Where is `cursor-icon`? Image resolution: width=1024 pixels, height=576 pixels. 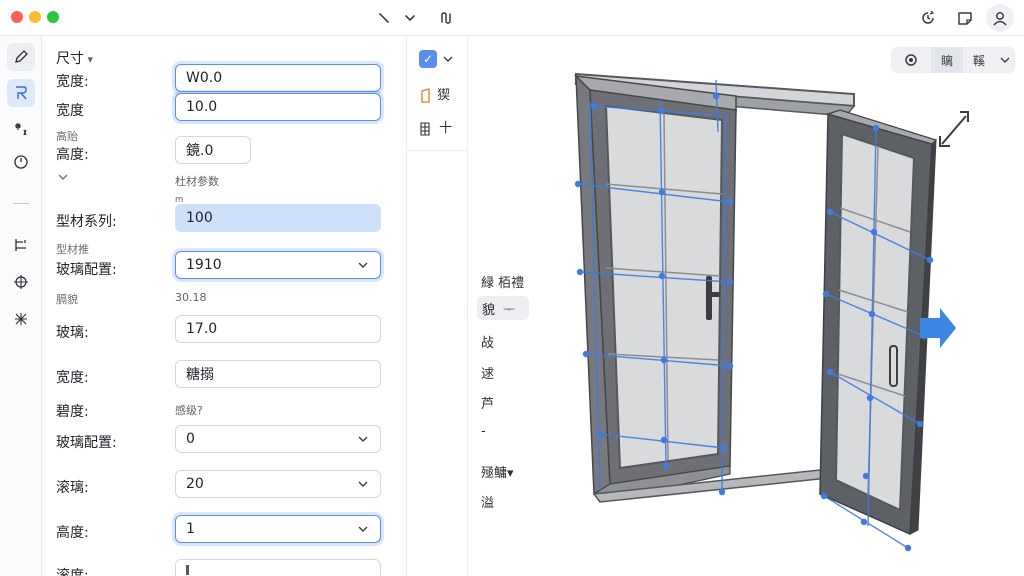
cursor-icon is located at coordinates (384, 18).